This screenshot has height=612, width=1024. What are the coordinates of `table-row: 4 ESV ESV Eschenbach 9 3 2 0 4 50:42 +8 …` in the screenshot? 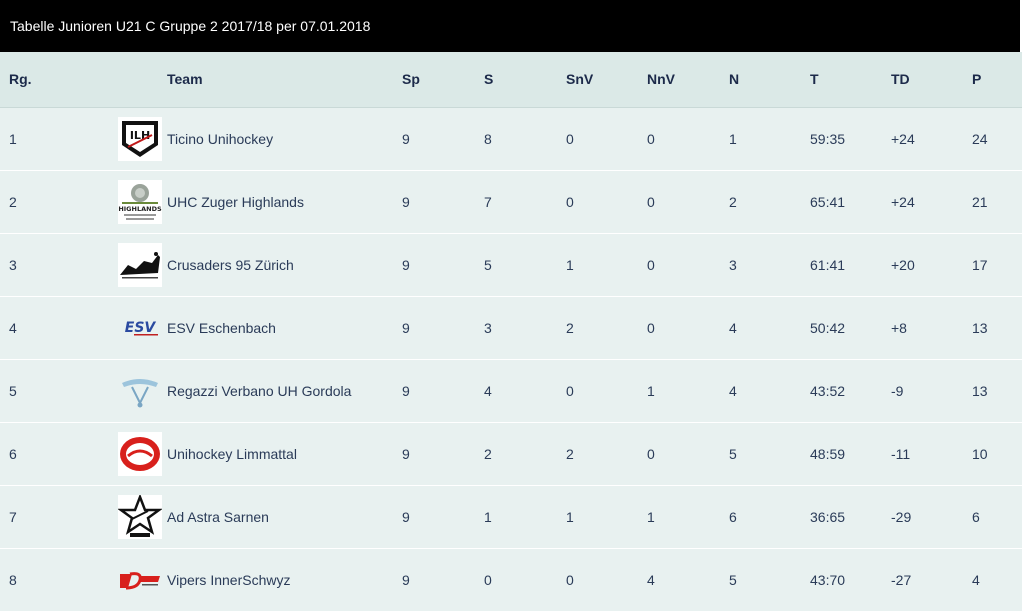 It's located at (511, 328).